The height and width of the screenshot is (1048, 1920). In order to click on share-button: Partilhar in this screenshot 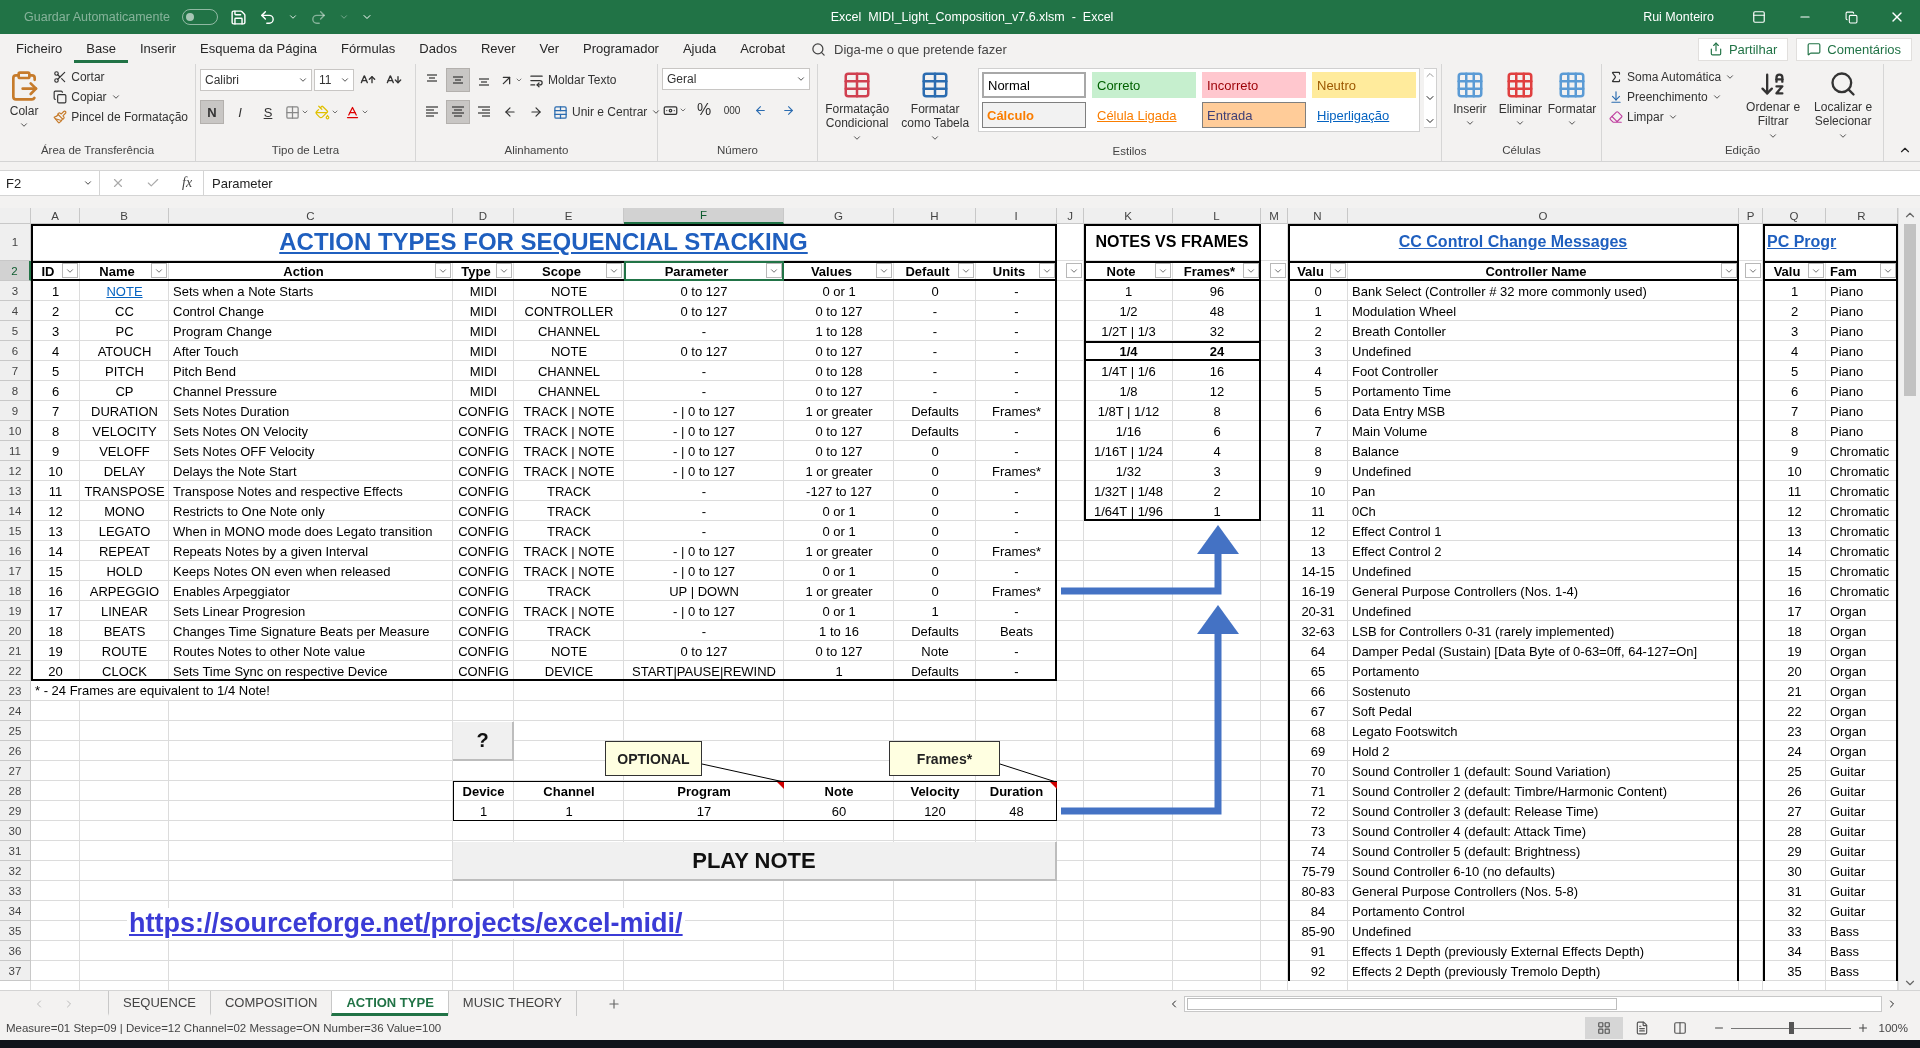, I will do `click(1743, 49)`.